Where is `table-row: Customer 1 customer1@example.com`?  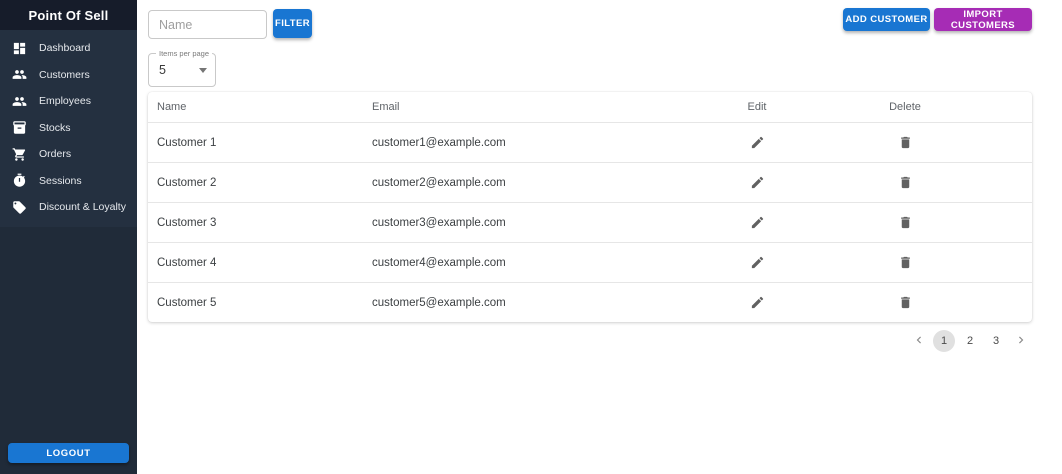
table-row: Customer 1 customer1@example.com is located at coordinates (590, 142).